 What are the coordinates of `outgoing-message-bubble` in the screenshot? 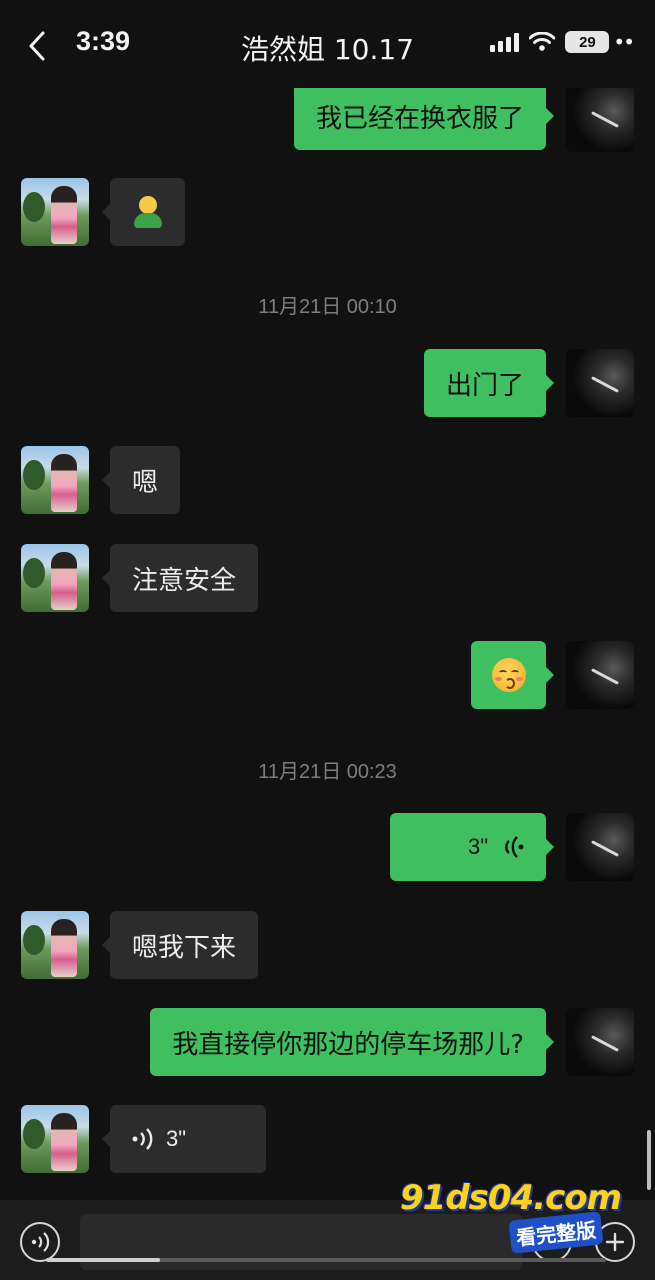 It's located at (512, 675).